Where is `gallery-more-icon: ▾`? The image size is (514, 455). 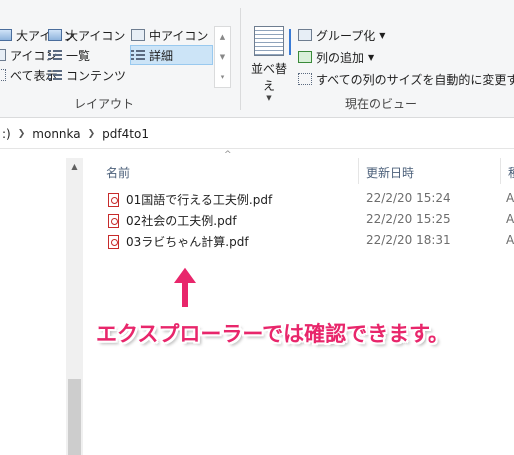 gallery-more-icon: ▾ is located at coordinates (222, 77).